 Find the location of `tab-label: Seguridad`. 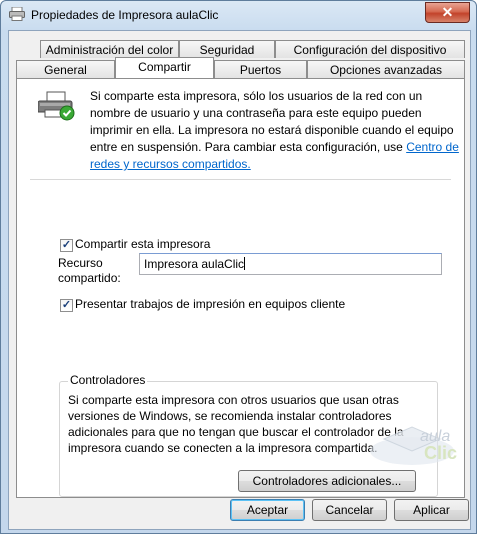

tab-label: Seguridad is located at coordinates (227, 50).